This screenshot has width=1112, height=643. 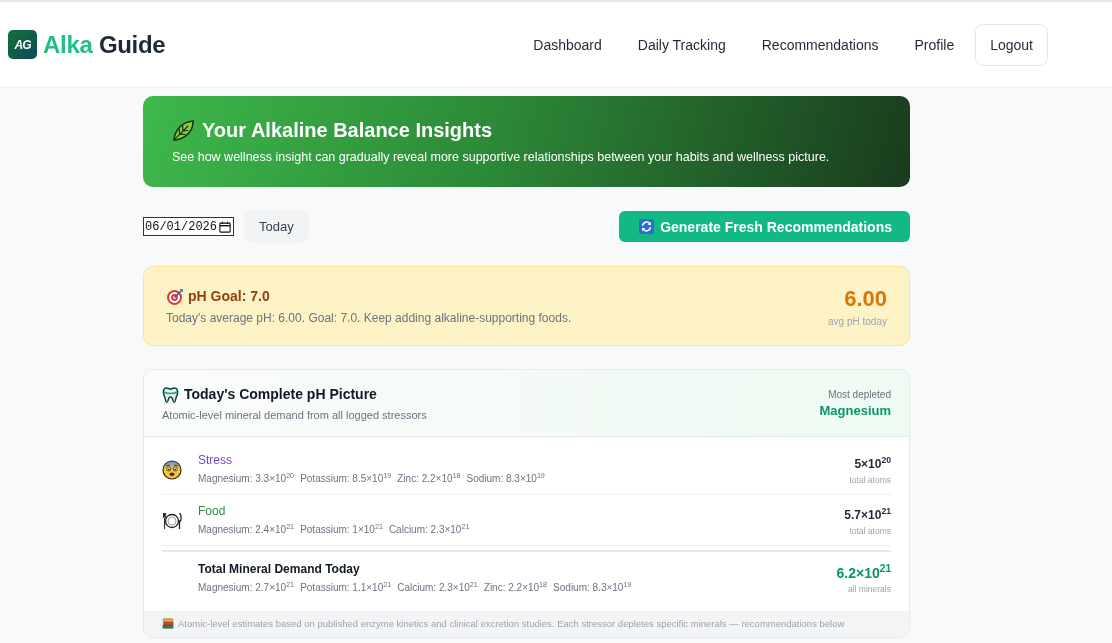 What do you see at coordinates (346, 479) in the screenshot?
I see `mineral-amount: Potassium: 8.5×10$^{19}$` at bounding box center [346, 479].